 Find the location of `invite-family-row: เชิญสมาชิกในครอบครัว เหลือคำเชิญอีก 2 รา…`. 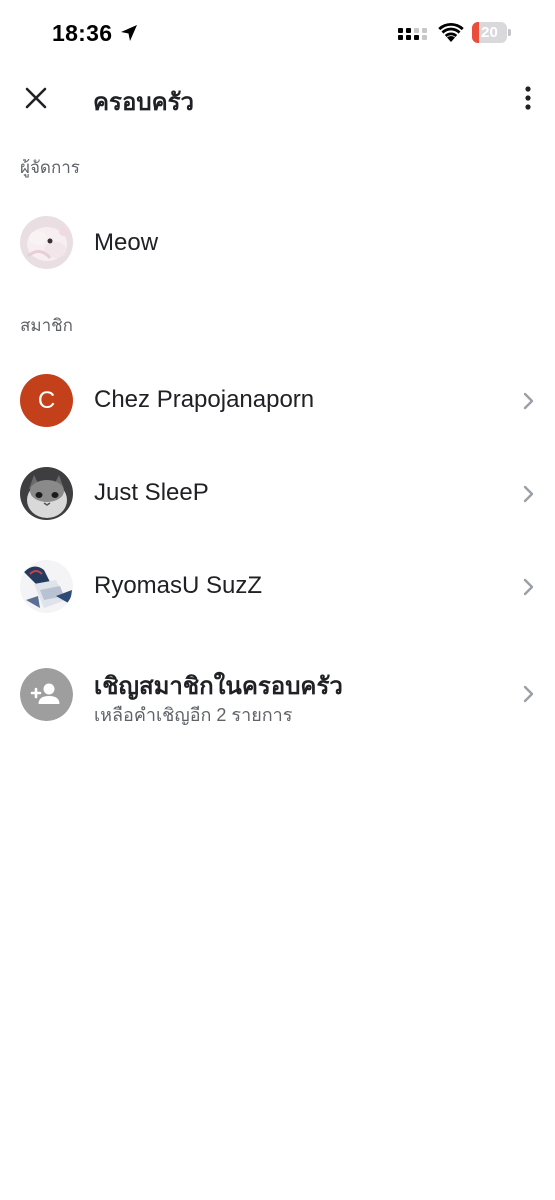

invite-family-row: เชิญสมาชิกในครอบครัว เหลือคำเชิญอีก 2 รา… is located at coordinates (277, 697).